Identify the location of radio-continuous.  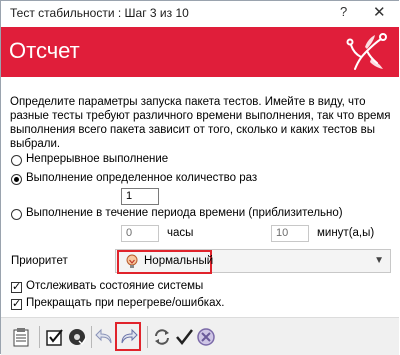
(16, 160).